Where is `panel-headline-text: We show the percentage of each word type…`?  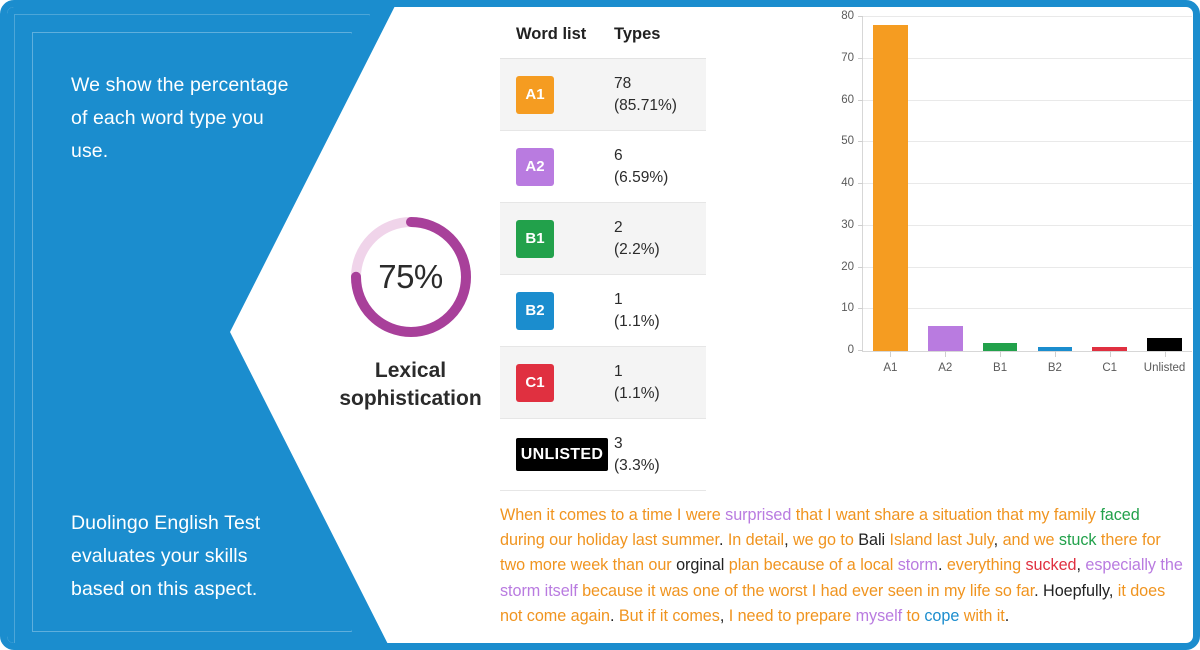
panel-headline-text: We show the percentage of each word type… is located at coordinates (180, 118).